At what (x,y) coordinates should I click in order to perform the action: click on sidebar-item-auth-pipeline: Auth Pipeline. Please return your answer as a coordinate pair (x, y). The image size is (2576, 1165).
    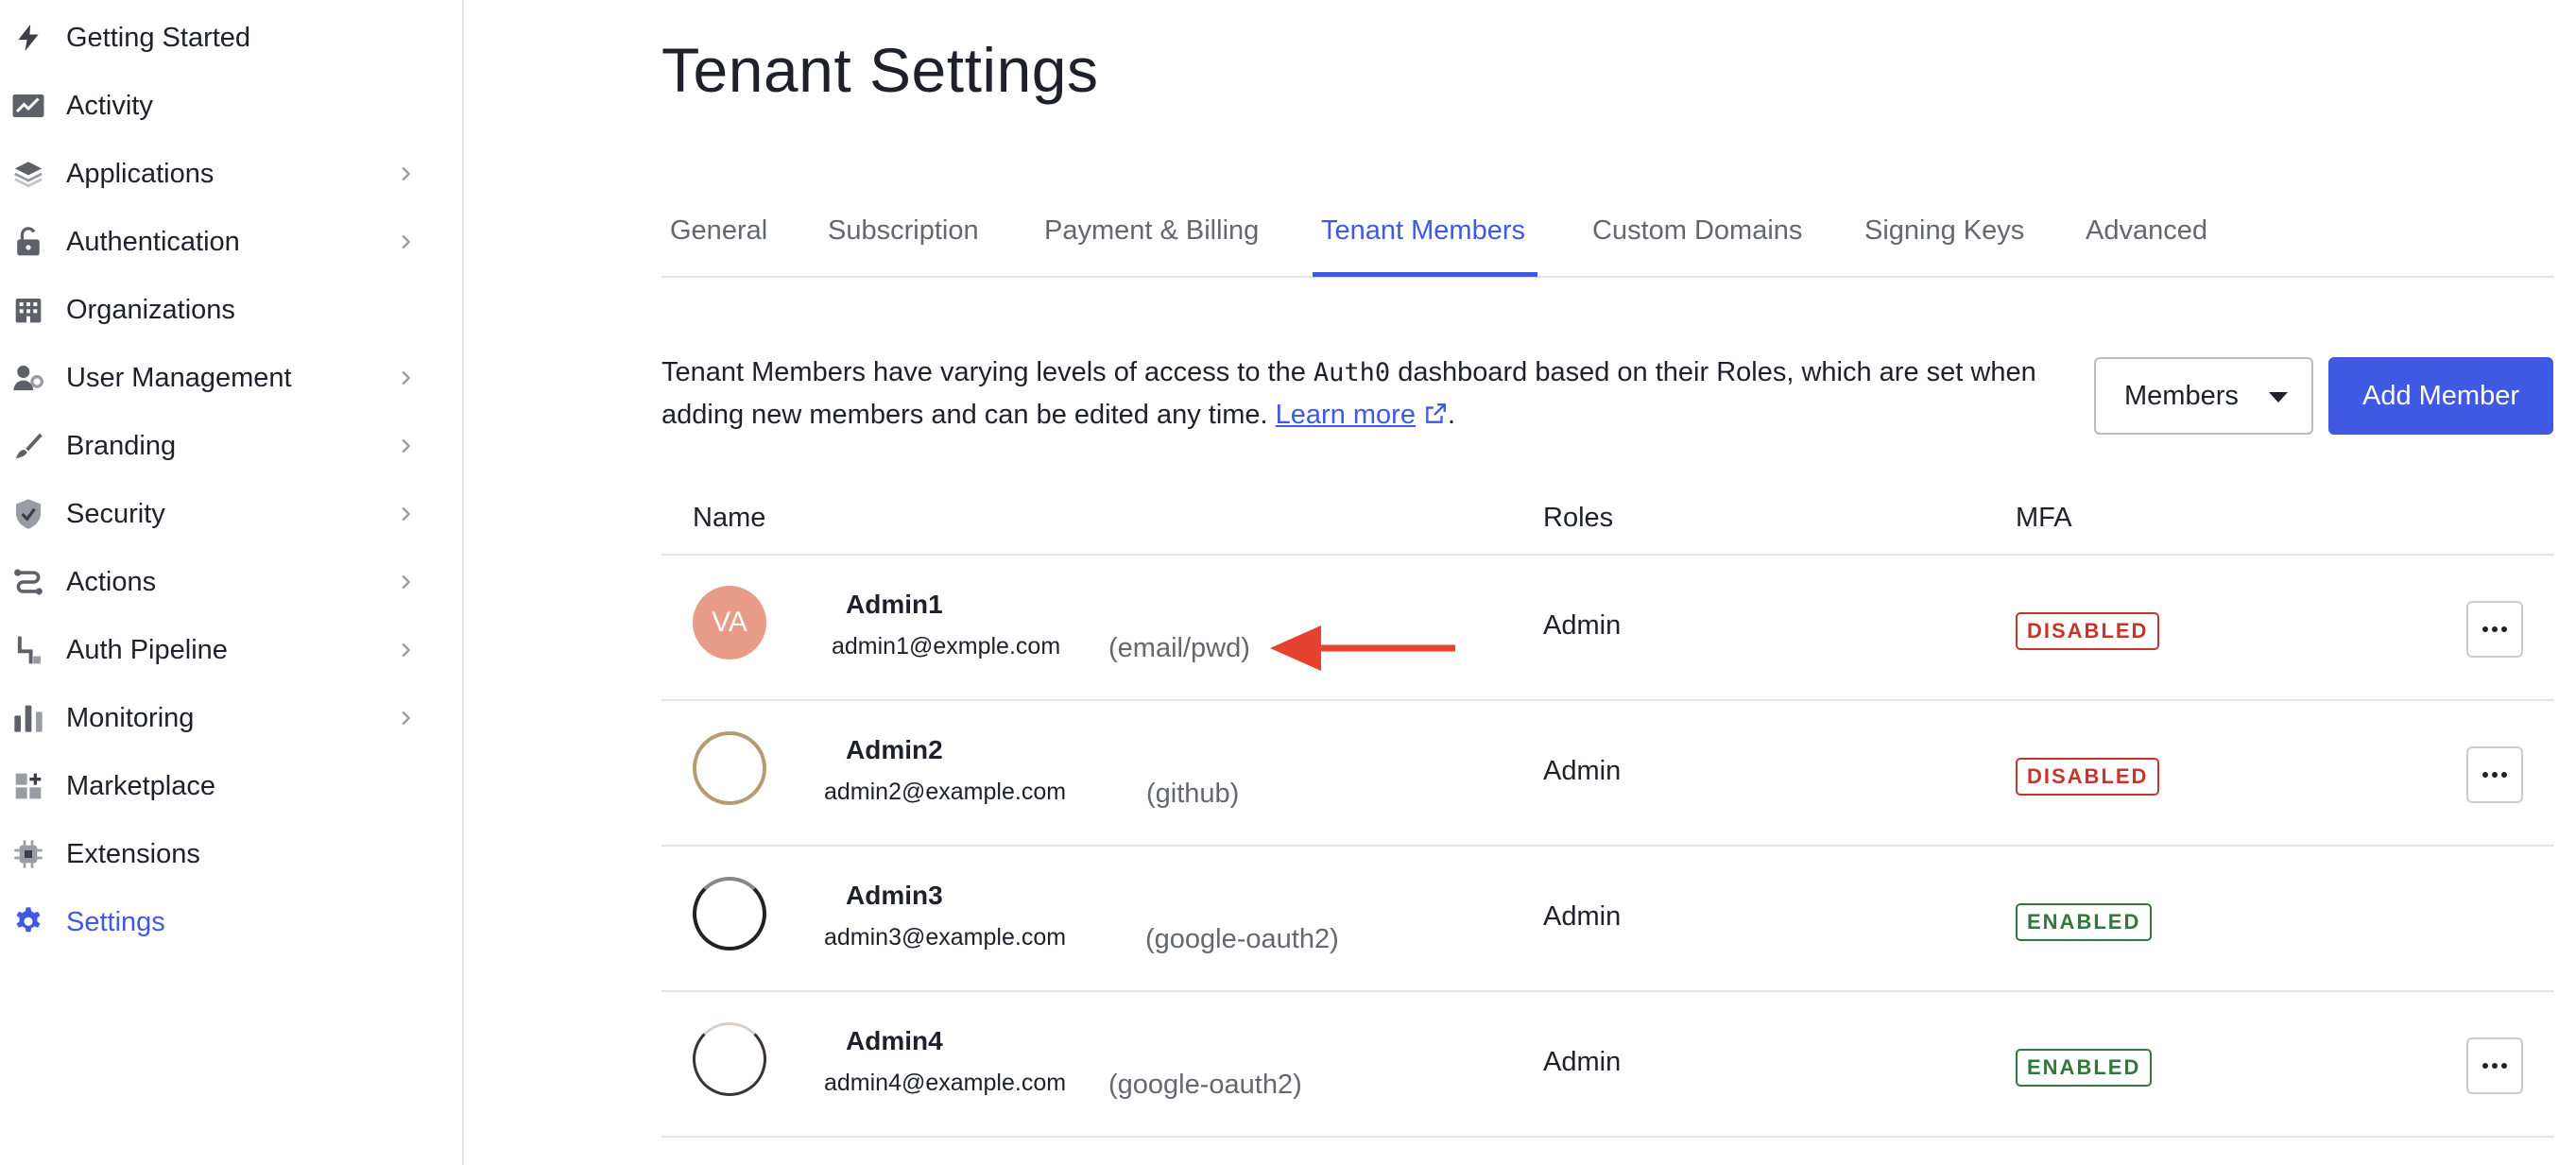
    Looking at the image, I should click on (231, 650).